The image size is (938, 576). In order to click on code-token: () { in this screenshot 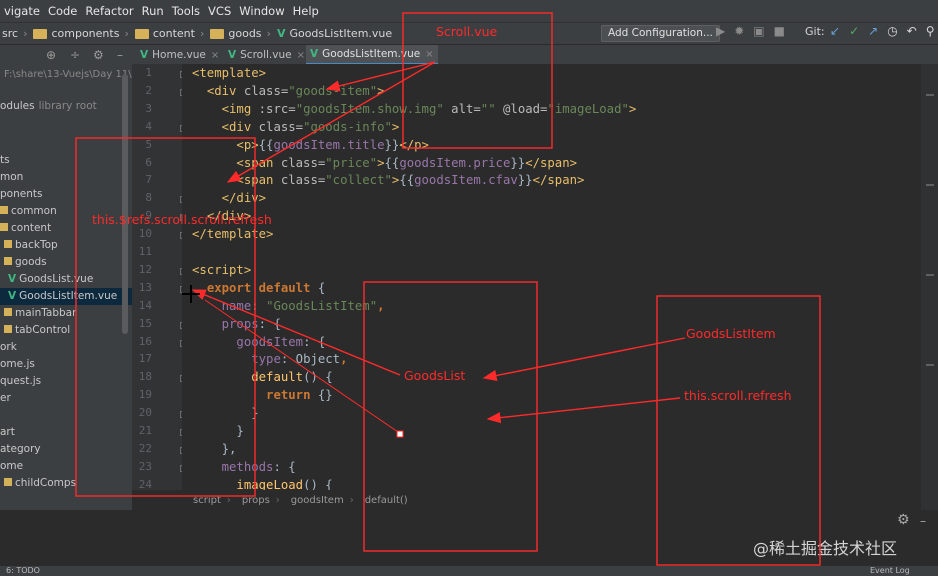, I will do `click(318, 377)`.